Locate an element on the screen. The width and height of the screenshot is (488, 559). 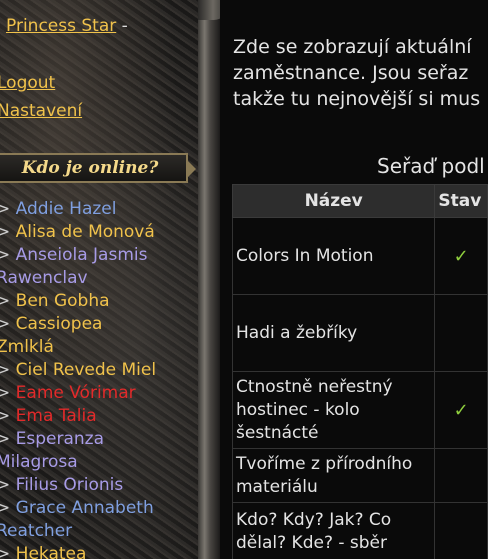
table-row: Tvoříme z přírodního materiálu is located at coordinates (359, 475).